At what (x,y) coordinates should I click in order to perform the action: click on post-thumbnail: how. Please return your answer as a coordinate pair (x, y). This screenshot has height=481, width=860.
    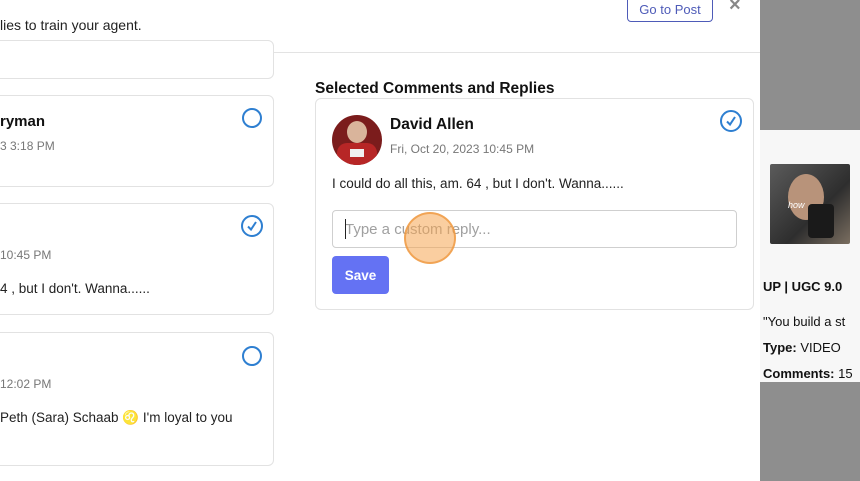
    Looking at the image, I should click on (810, 204).